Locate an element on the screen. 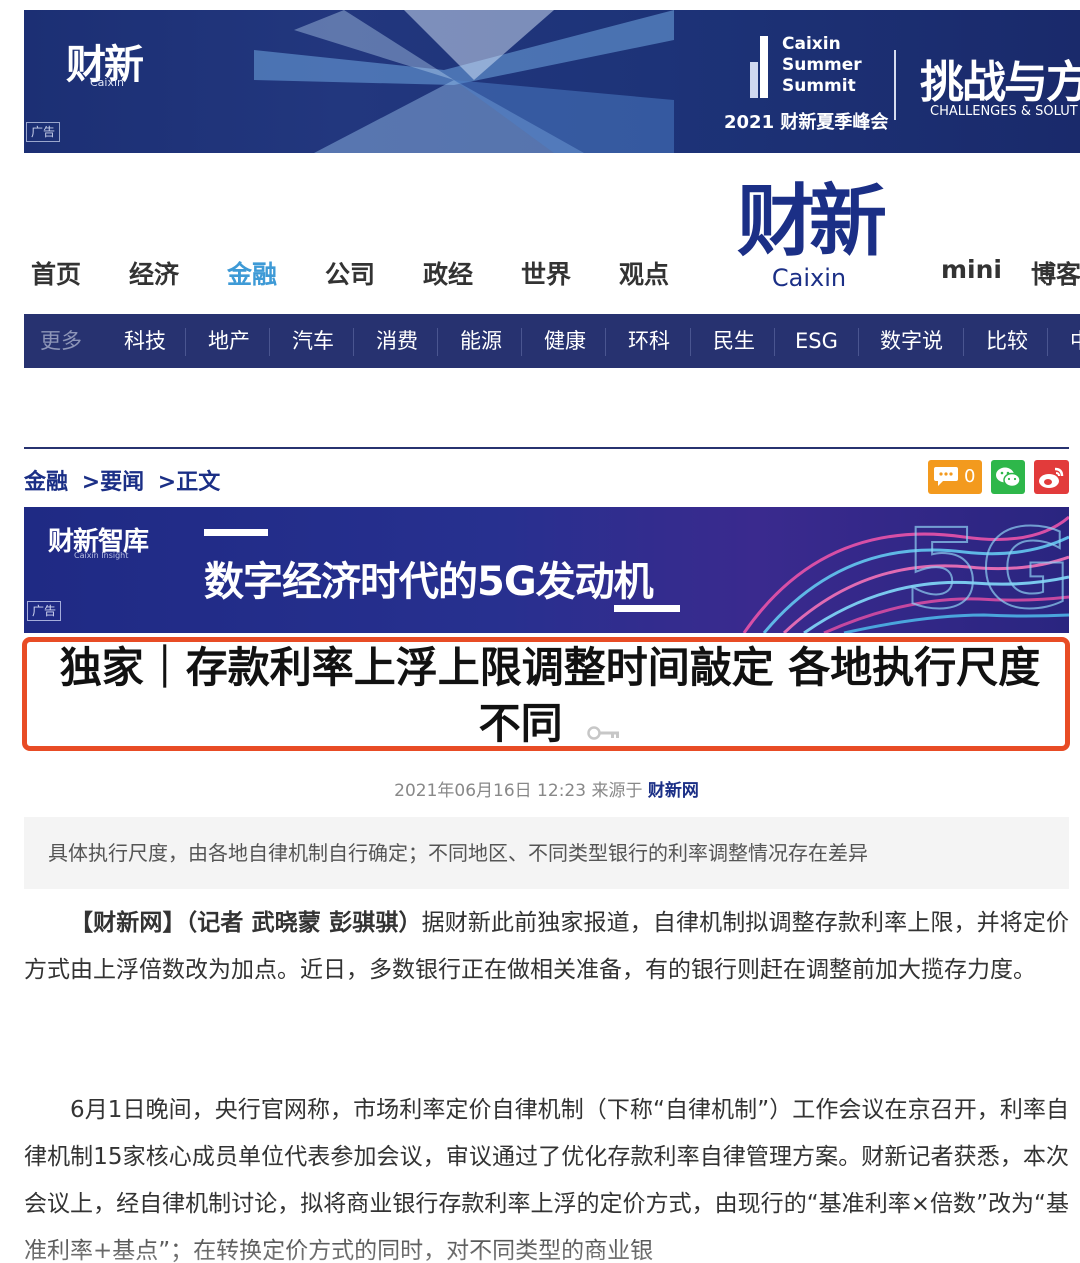 The height and width of the screenshot is (1263, 1080). nav-item-companies: 公司 is located at coordinates (350, 273).